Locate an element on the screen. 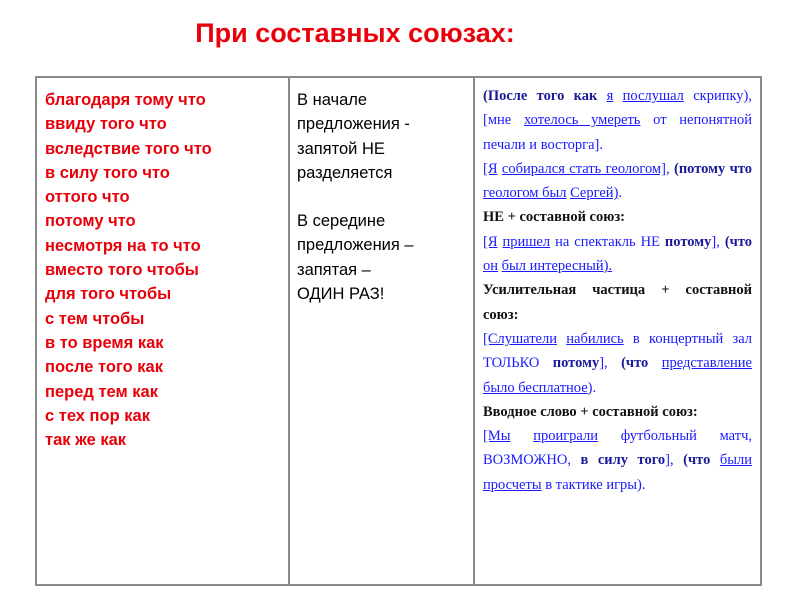  conjunction-item: вследствие того что is located at coordinates (128, 148).